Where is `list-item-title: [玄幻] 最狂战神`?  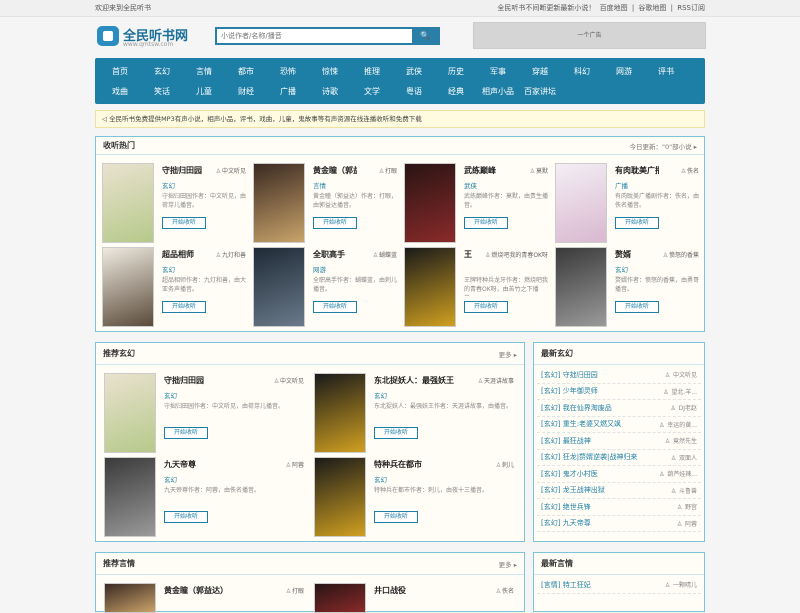 list-item-title: [玄幻] 最狂战神 is located at coordinates (566, 441).